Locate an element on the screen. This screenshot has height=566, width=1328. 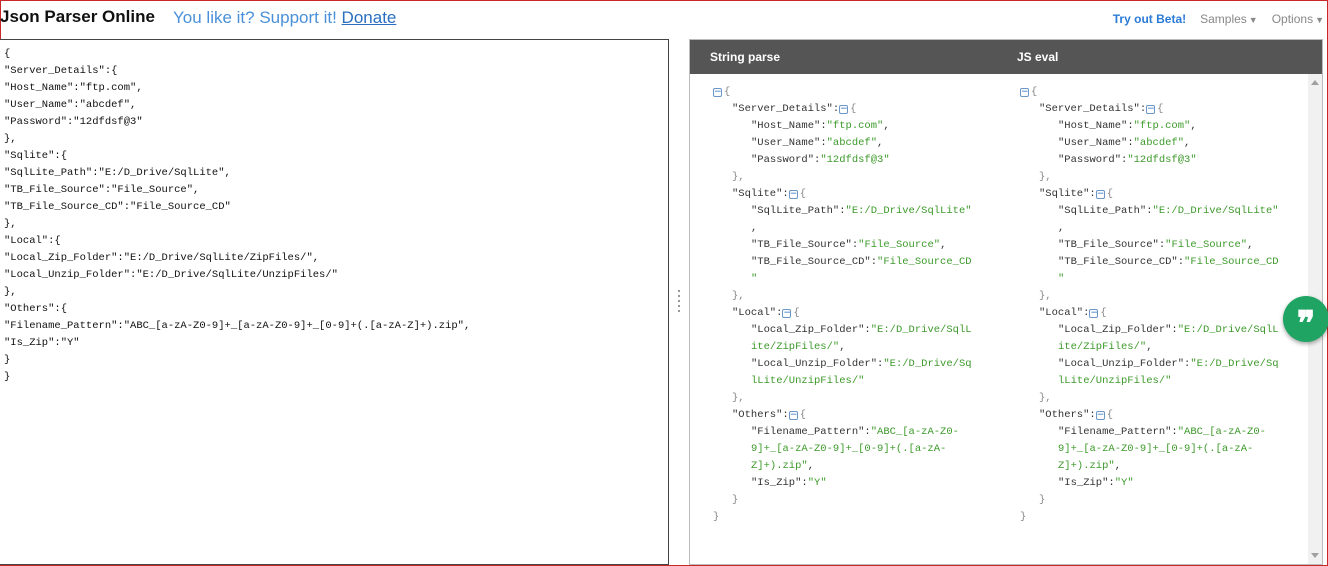
options-label: Options is located at coordinates (1292, 19).